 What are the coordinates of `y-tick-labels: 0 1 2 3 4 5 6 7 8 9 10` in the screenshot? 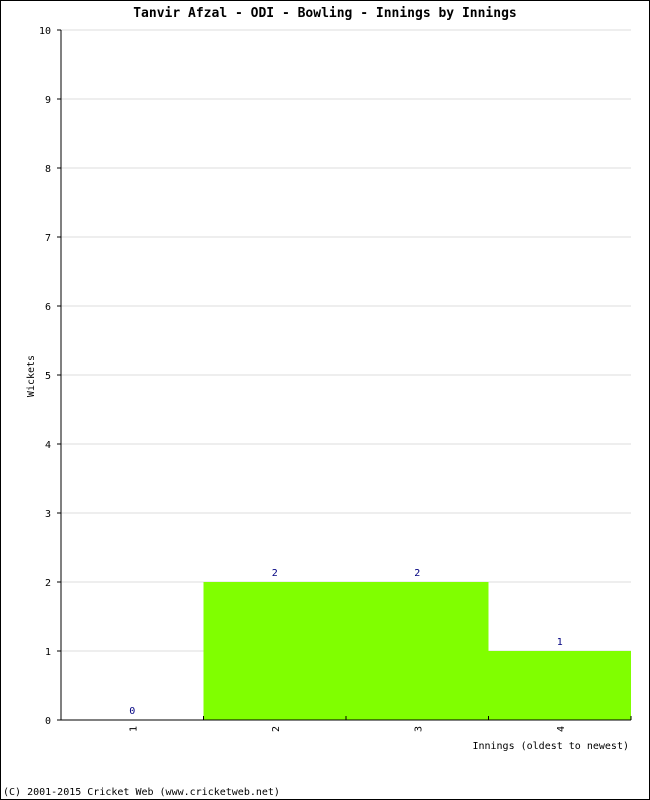 It's located at (45, 376).